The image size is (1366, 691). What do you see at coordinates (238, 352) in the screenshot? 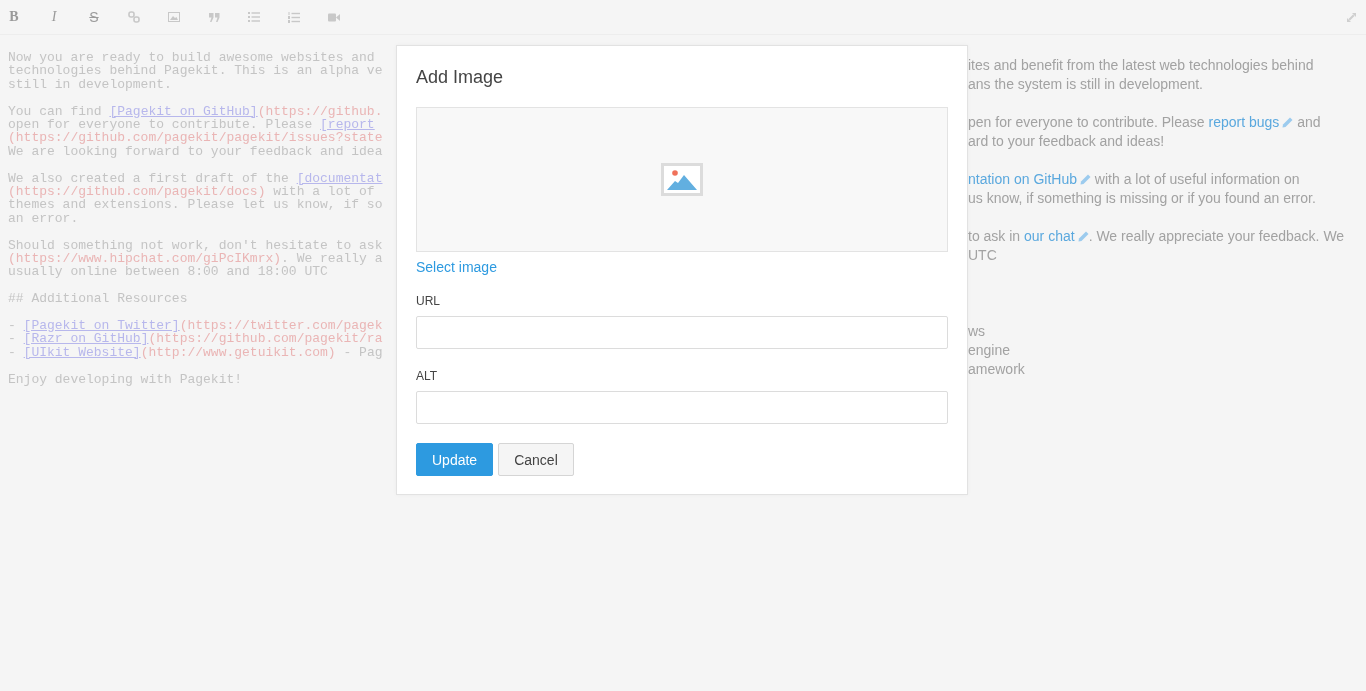
I see `link-url: (http://www.getuikit.com)` at bounding box center [238, 352].